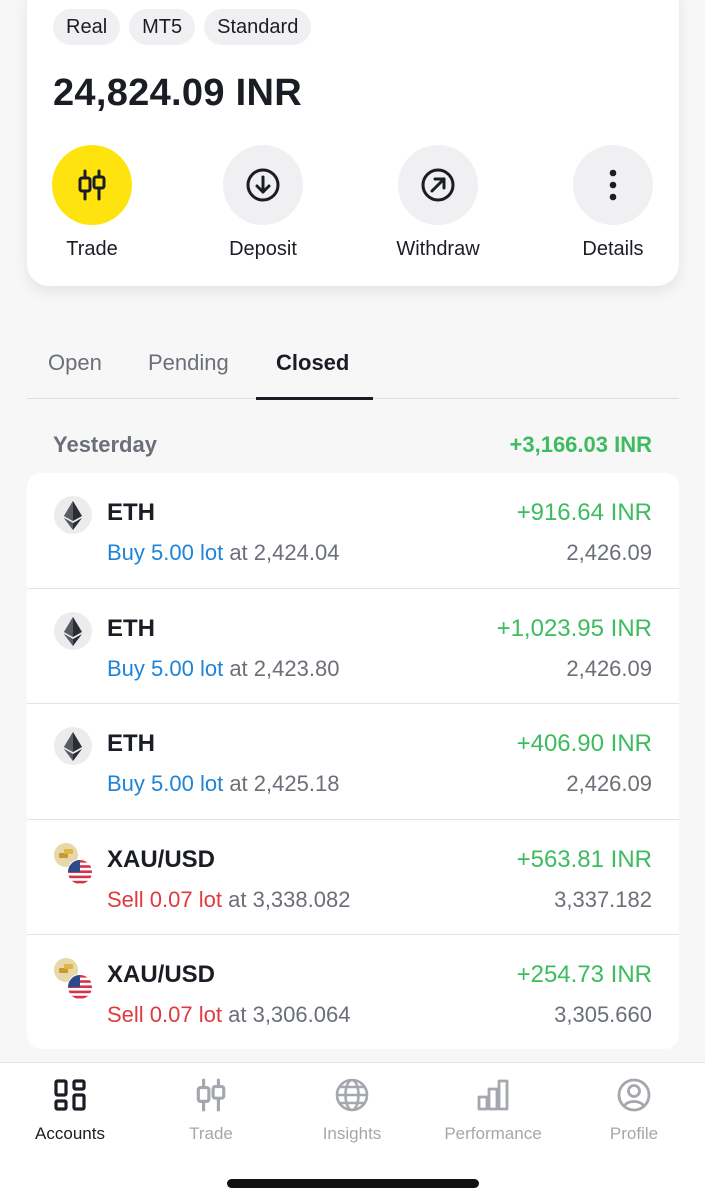 The width and height of the screenshot is (705, 1200). I want to click on trade-detail: Sell 0.07 lot at 3,338.082, so click(228, 900).